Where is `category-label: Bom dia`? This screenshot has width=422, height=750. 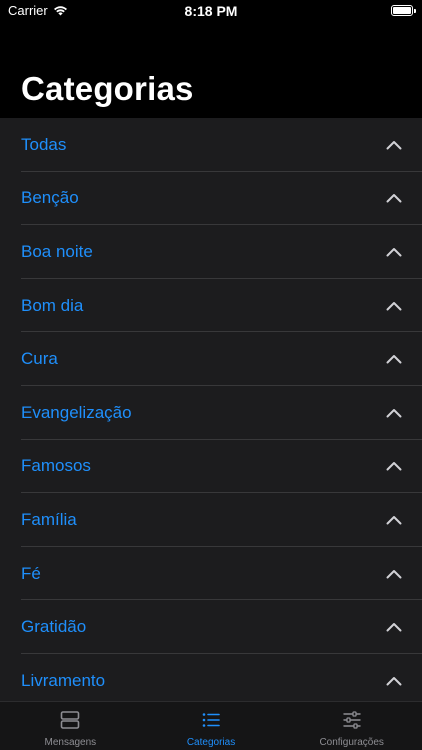
category-label: Bom dia is located at coordinates (52, 305).